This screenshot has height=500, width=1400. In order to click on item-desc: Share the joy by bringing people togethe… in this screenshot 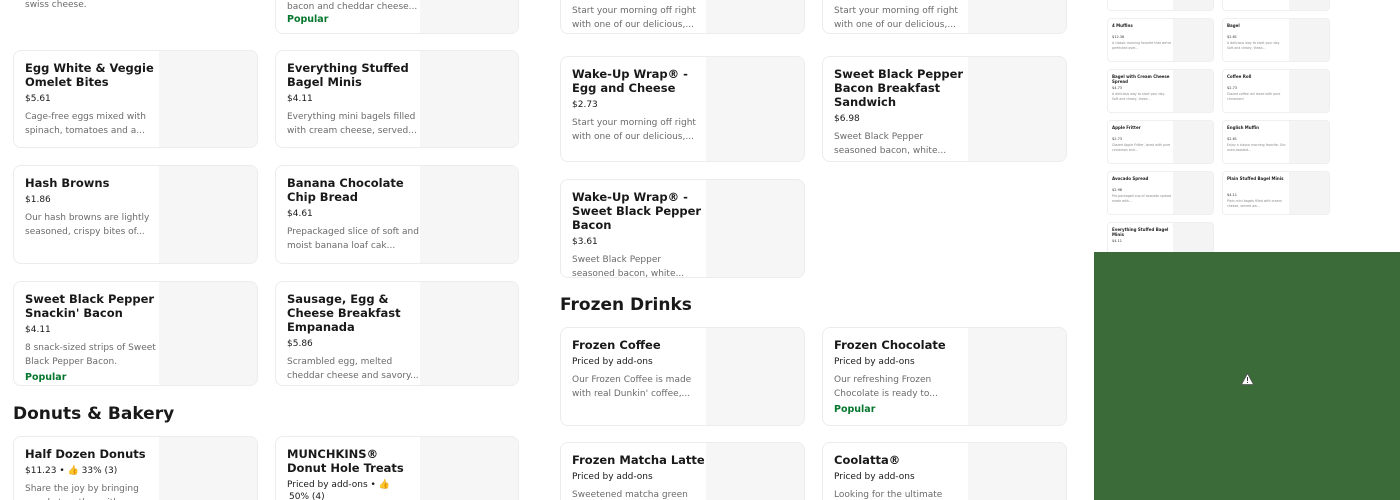, I will do `click(83, 492)`.